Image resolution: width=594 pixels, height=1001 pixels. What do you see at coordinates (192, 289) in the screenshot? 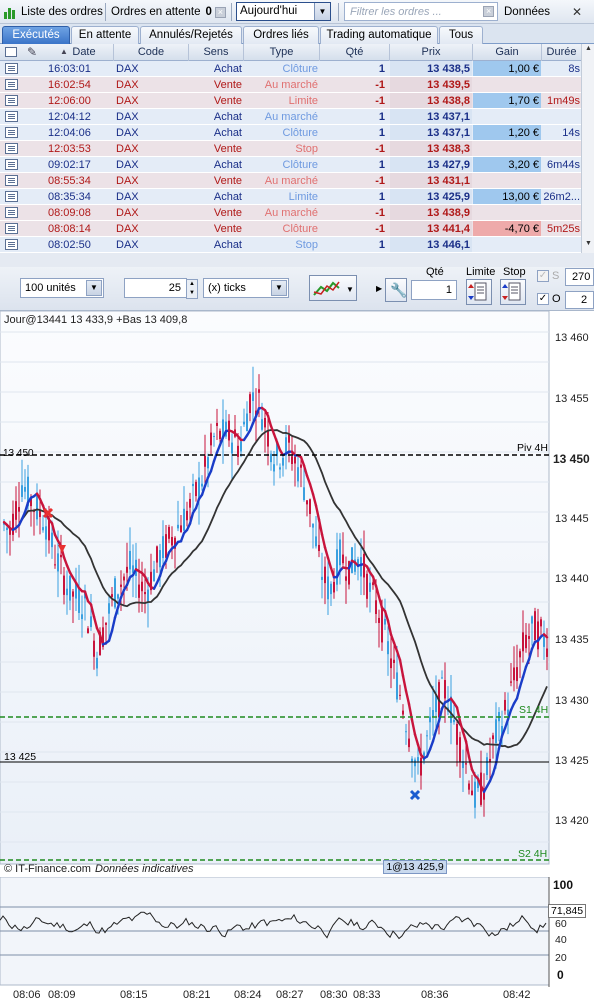
I see `stepper-icon: ▲ ▼` at bounding box center [192, 289].